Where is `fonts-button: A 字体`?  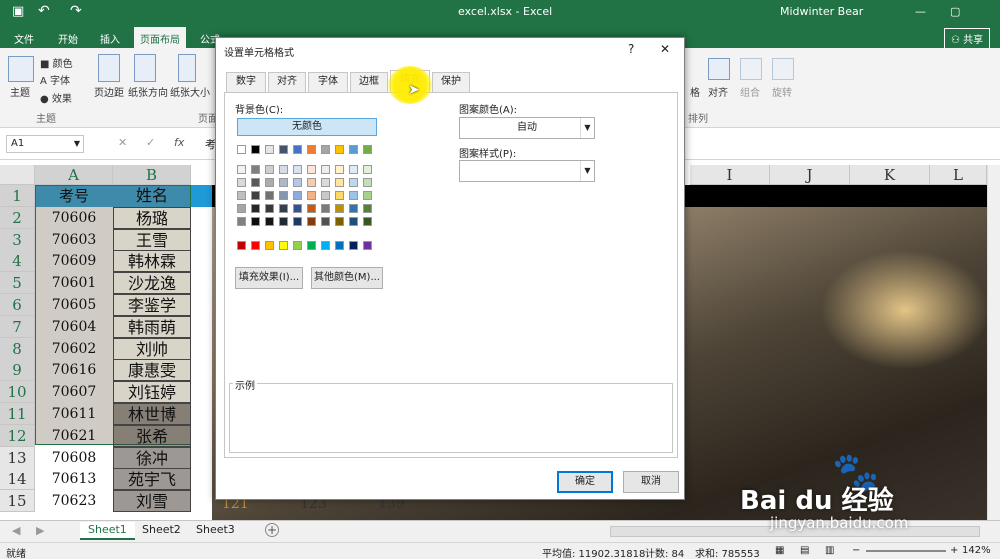 fonts-button: A 字体 is located at coordinates (55, 79).